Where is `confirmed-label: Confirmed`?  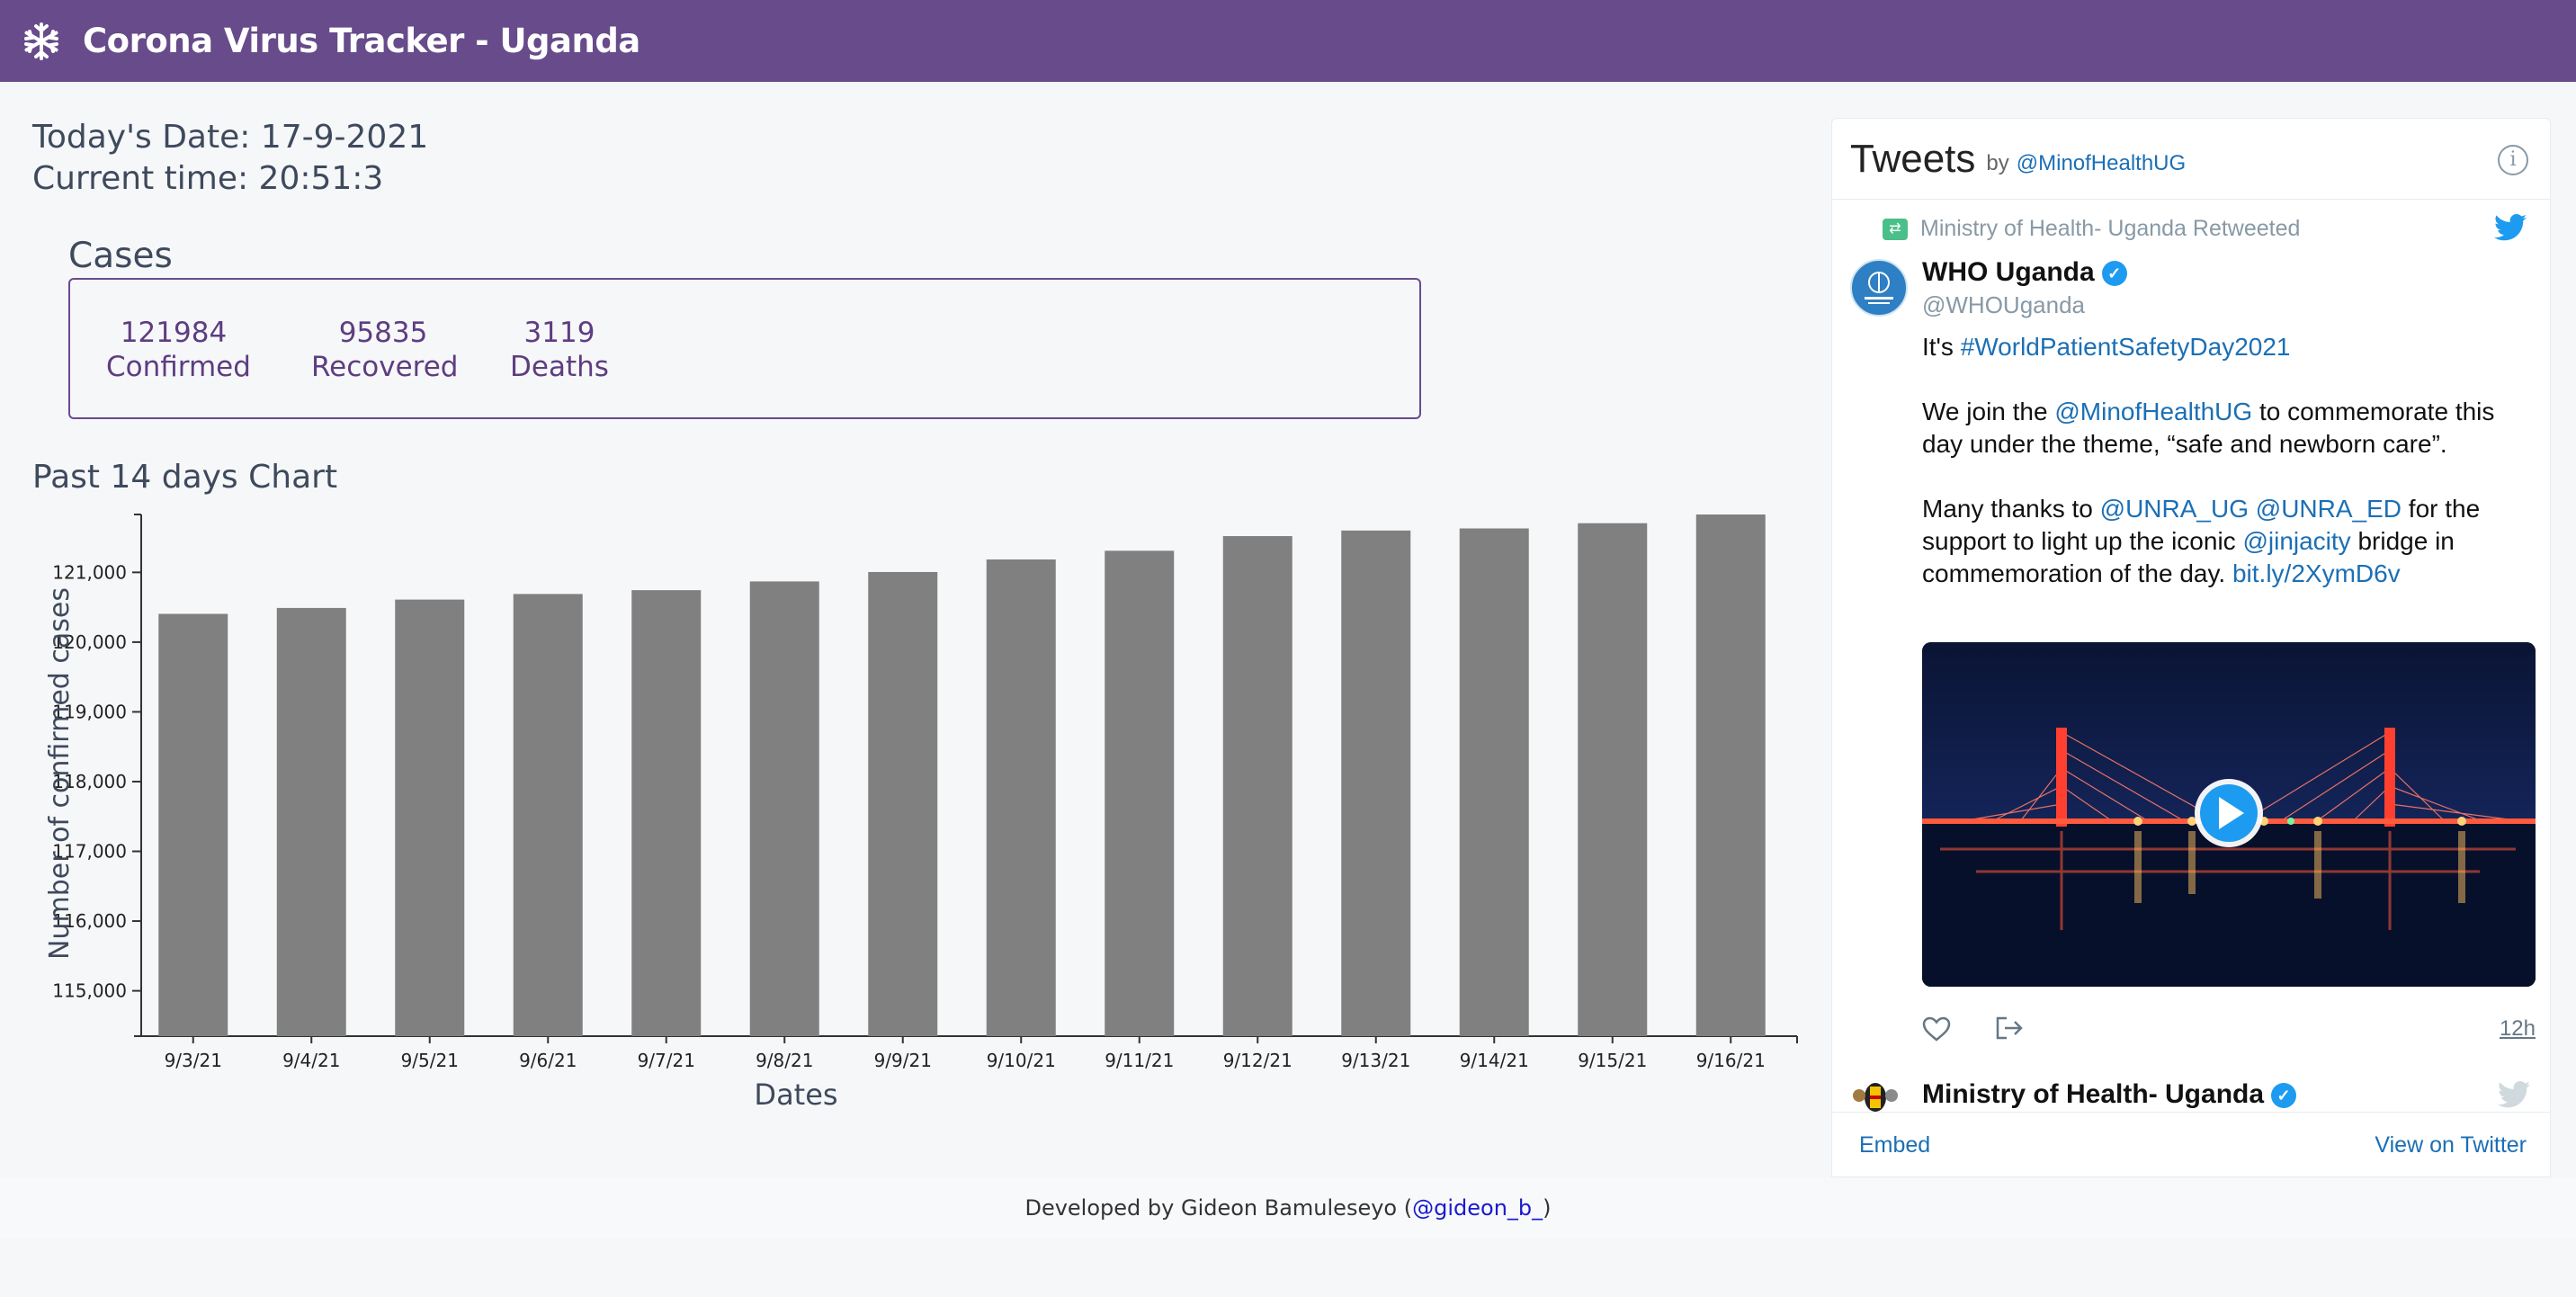 confirmed-label: Confirmed is located at coordinates (178, 367).